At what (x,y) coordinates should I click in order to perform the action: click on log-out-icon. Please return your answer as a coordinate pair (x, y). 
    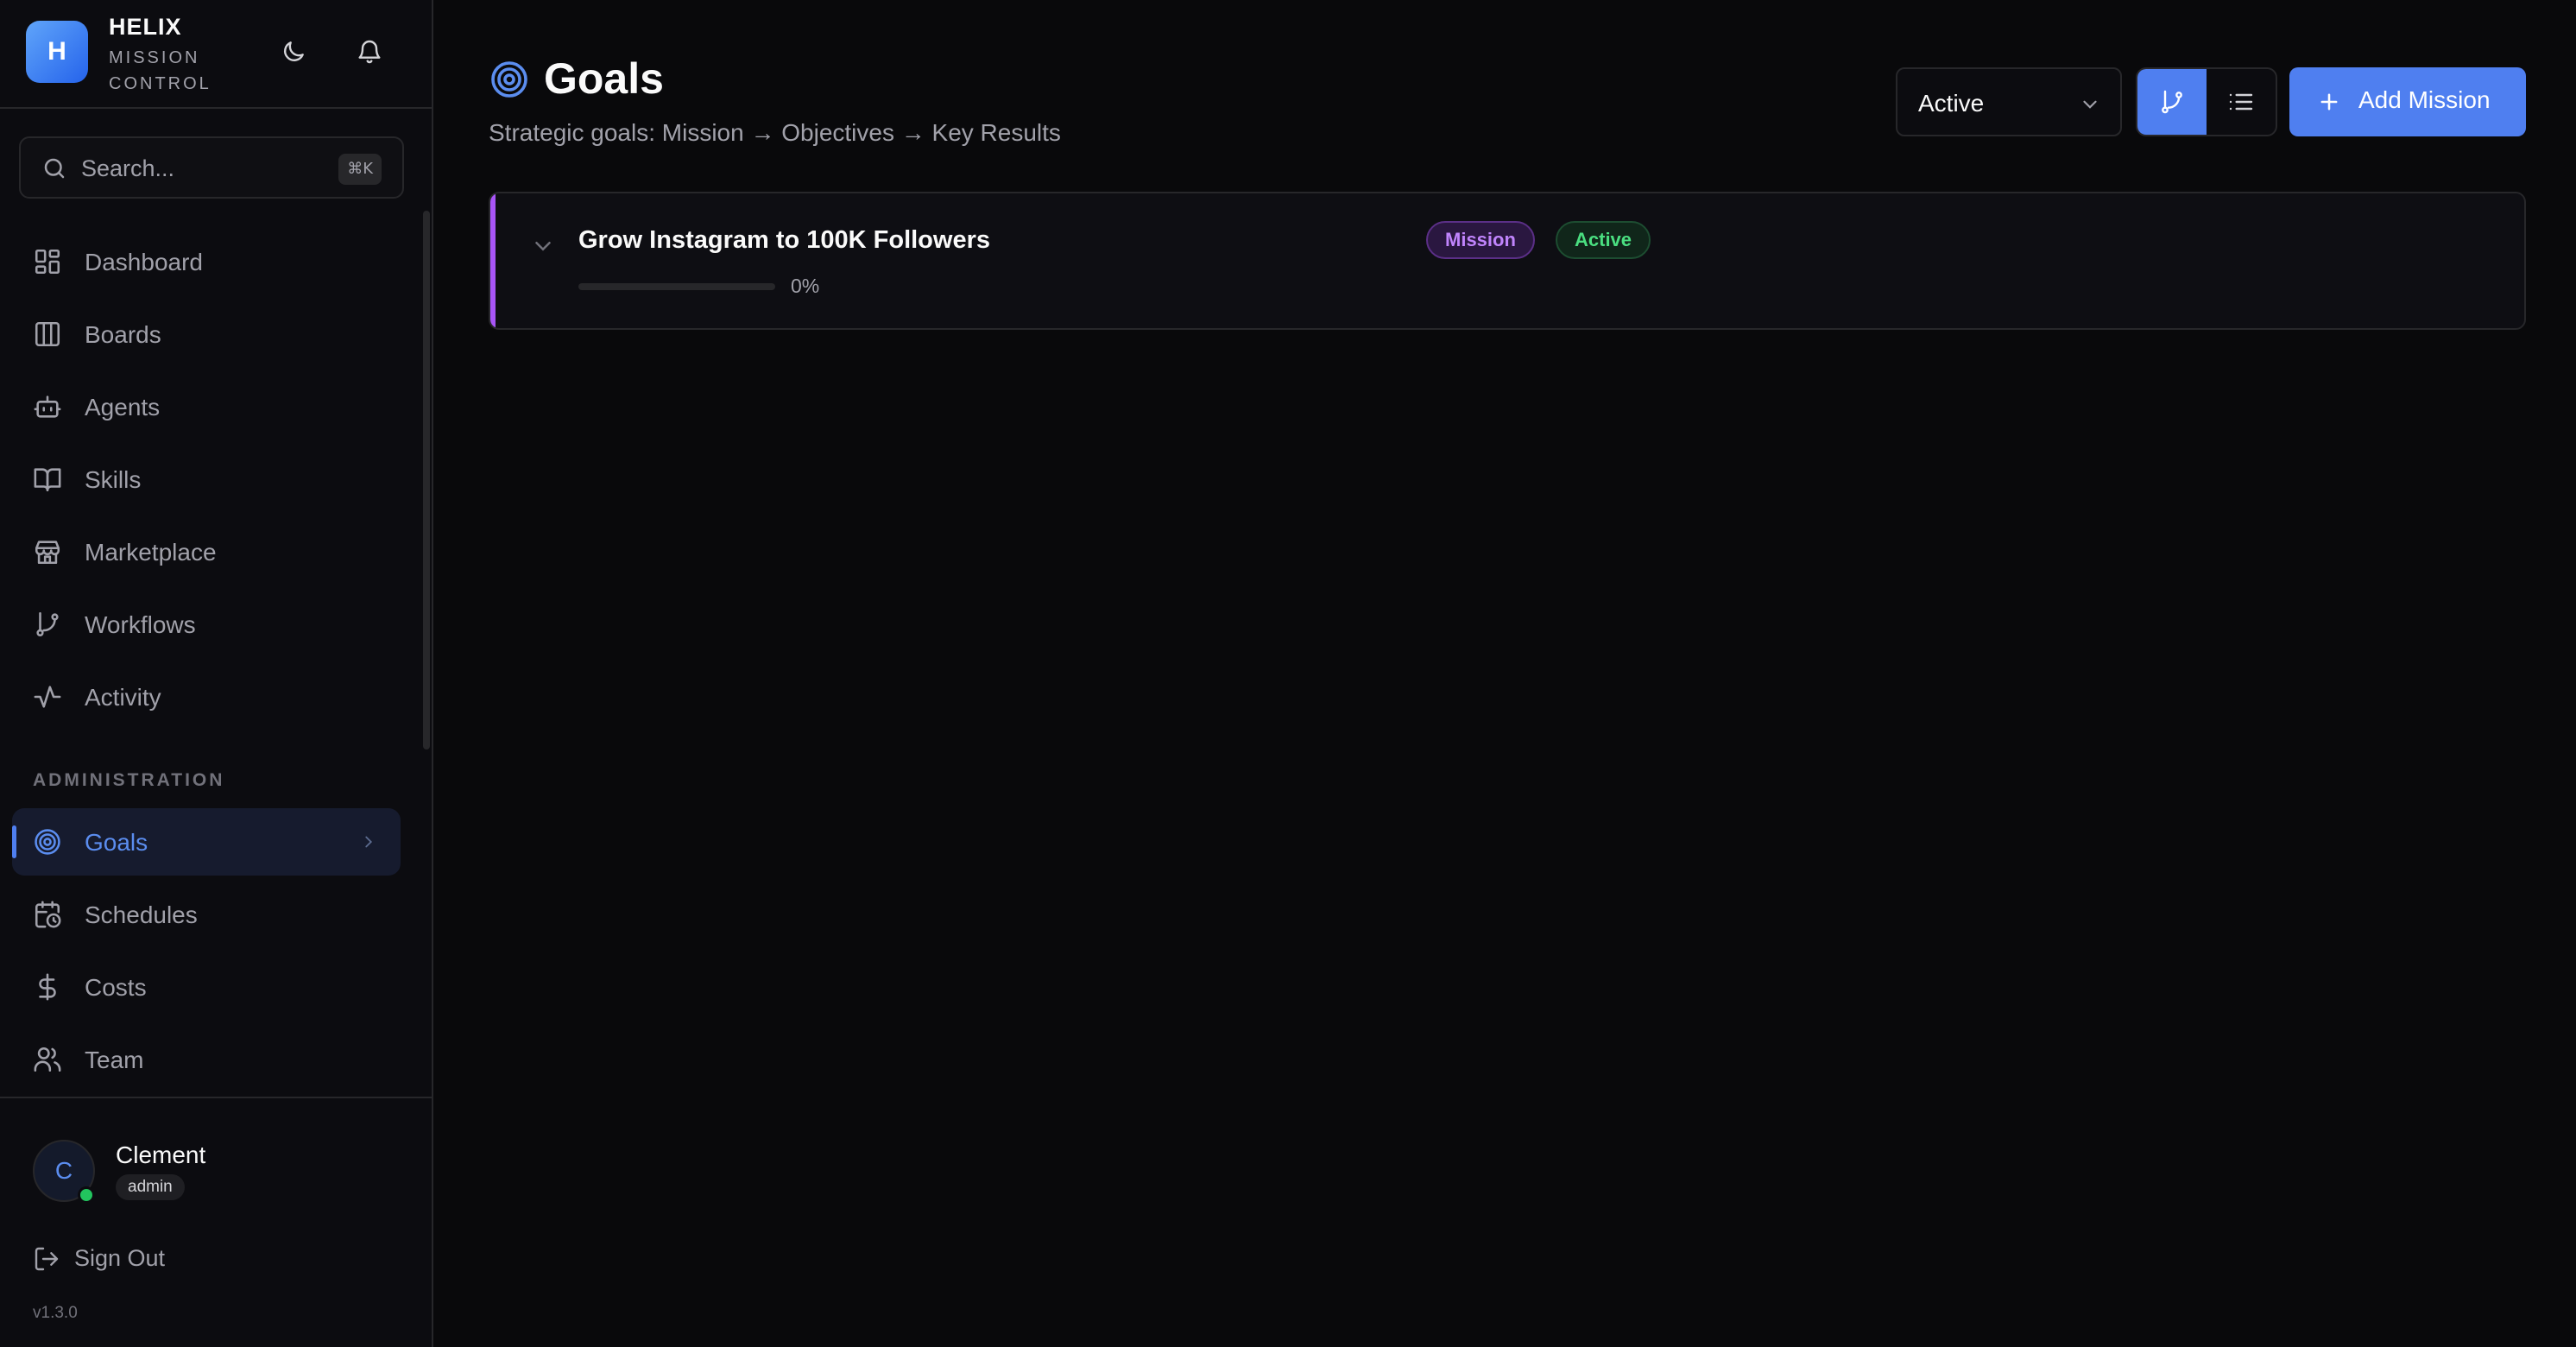
    Looking at the image, I should click on (47, 1259).